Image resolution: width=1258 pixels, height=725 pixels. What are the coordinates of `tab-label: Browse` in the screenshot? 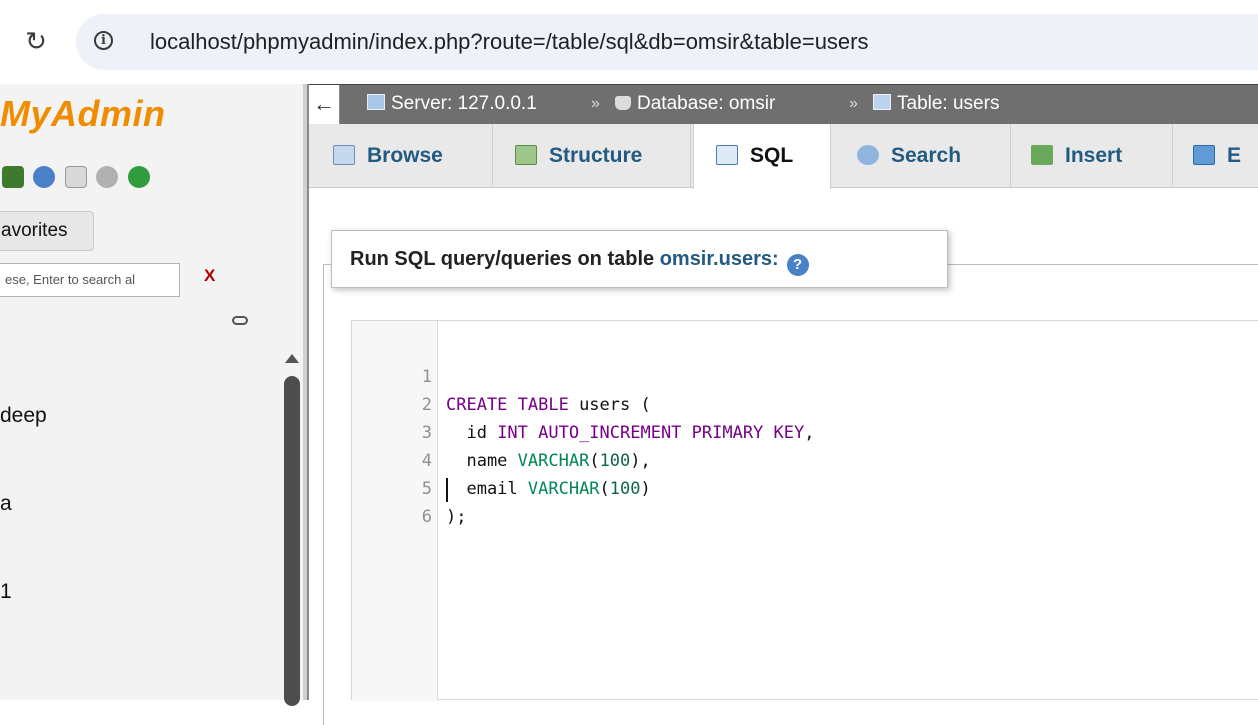 It's located at (405, 155).